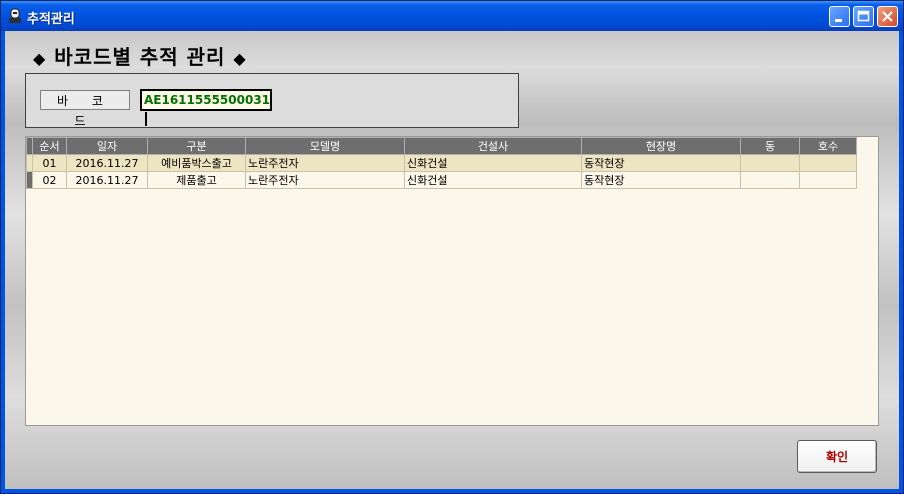 This screenshot has height=494, width=904. Describe the element at coordinates (196, 146) in the screenshot. I see `column-header: 구분` at that location.